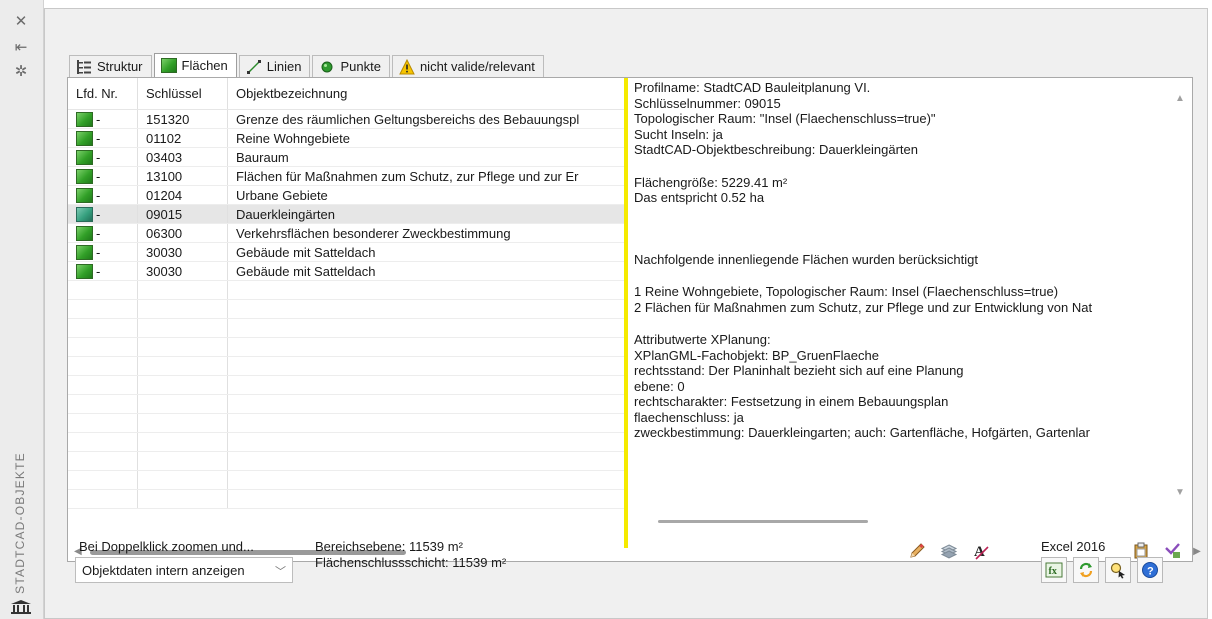  I want to click on filter-check-icon, so click(1172, 550).